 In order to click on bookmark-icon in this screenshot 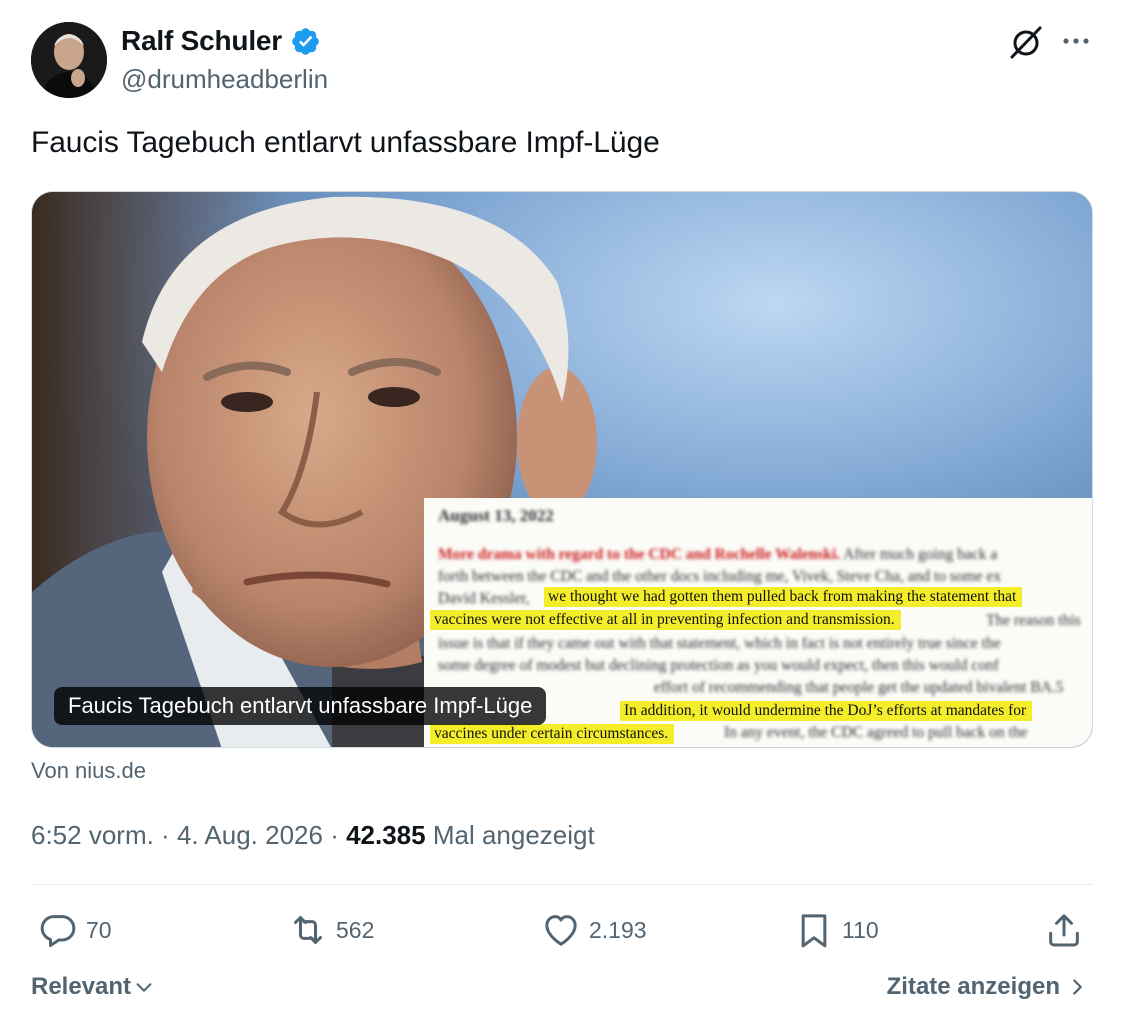, I will do `click(814, 931)`.